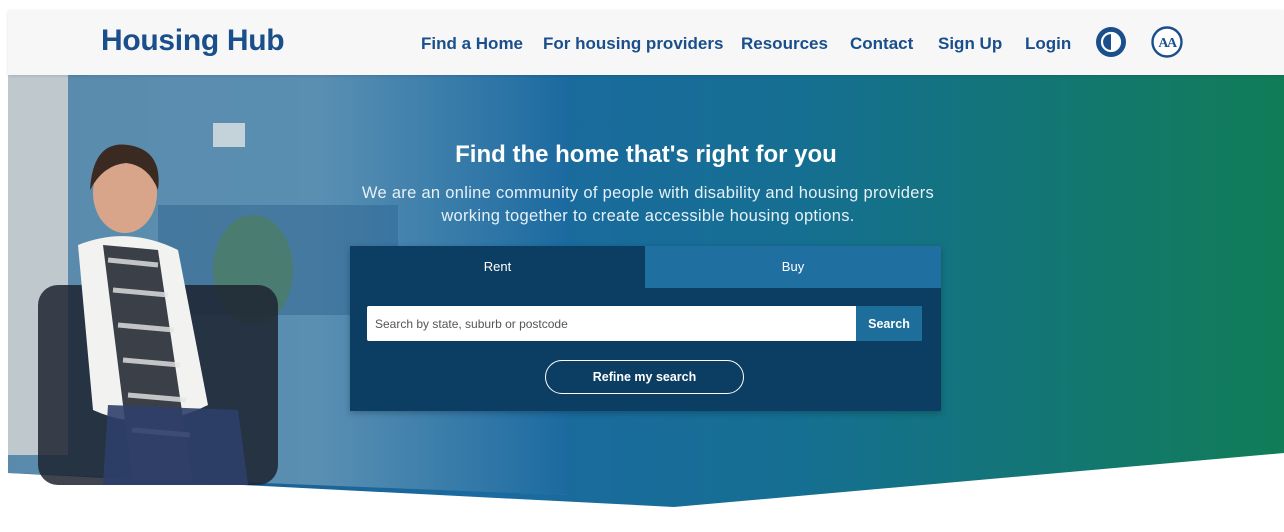 The width and height of the screenshot is (1284, 532). What do you see at coordinates (1048, 44) in the screenshot?
I see `nav-login: Login` at bounding box center [1048, 44].